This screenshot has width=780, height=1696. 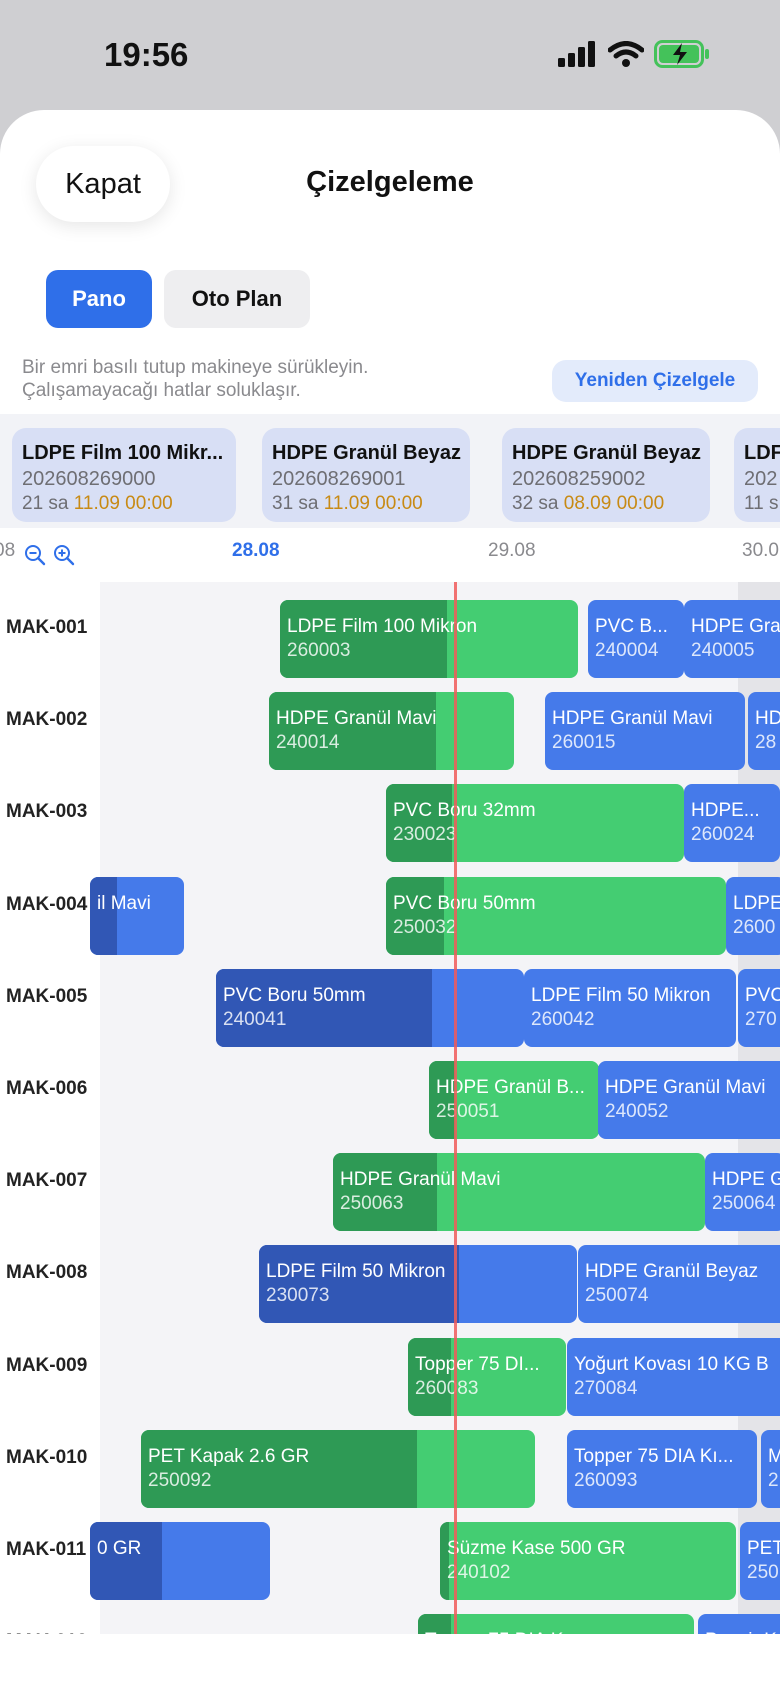 What do you see at coordinates (137, 915) in the screenshot?
I see `schedule-bar: il Mavi` at bounding box center [137, 915].